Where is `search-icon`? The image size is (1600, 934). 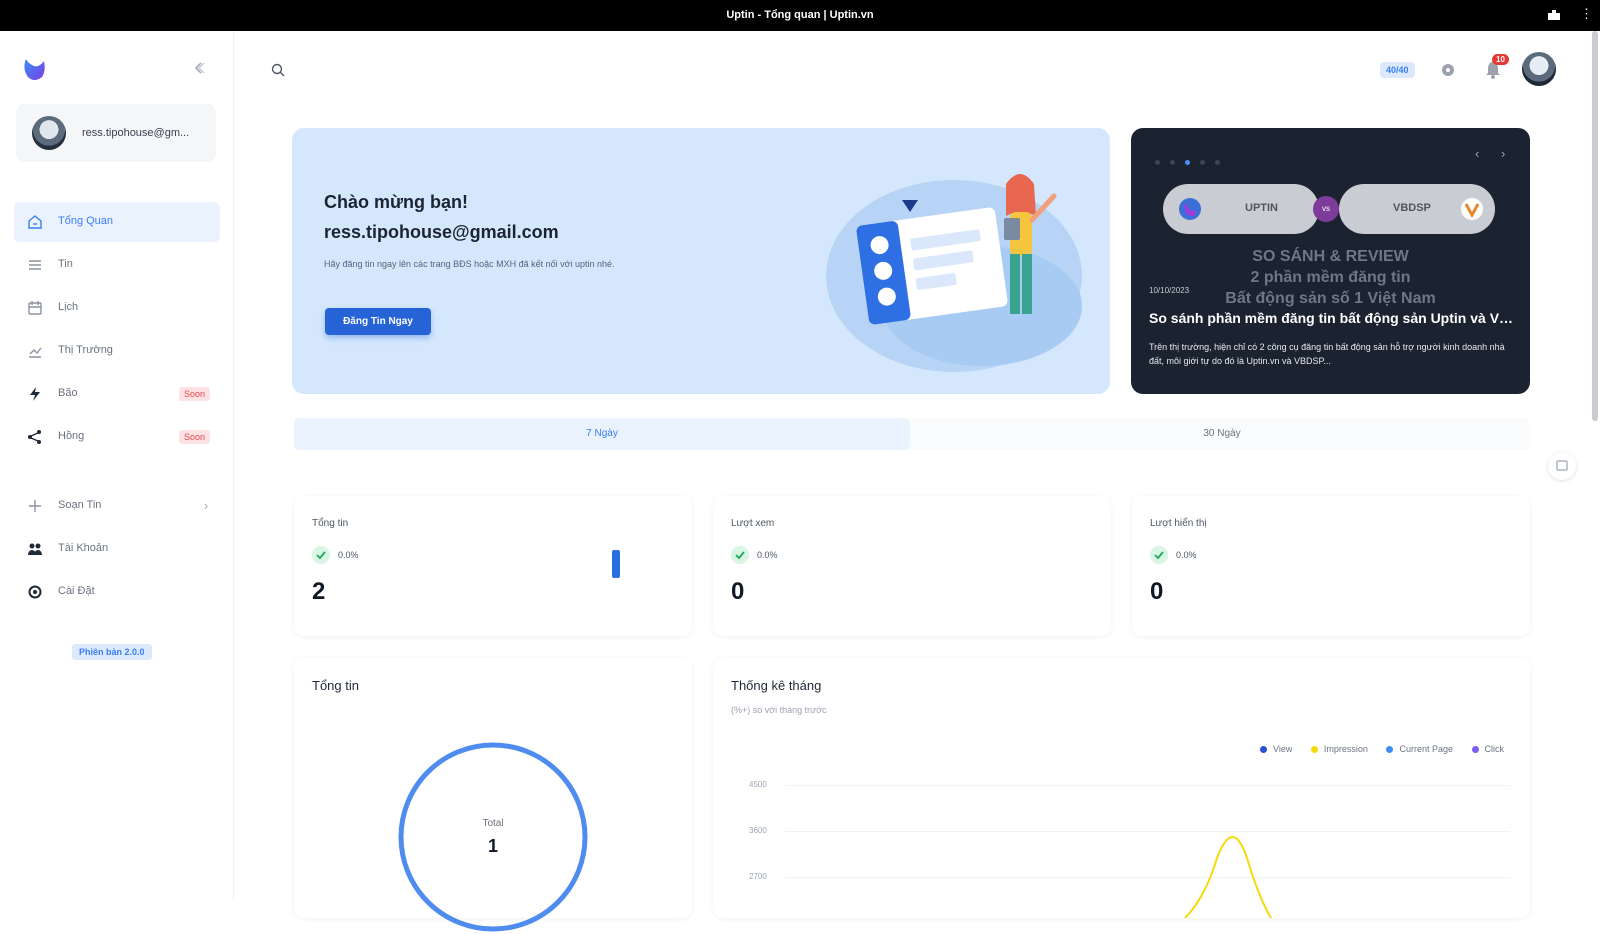 search-icon is located at coordinates (278, 70).